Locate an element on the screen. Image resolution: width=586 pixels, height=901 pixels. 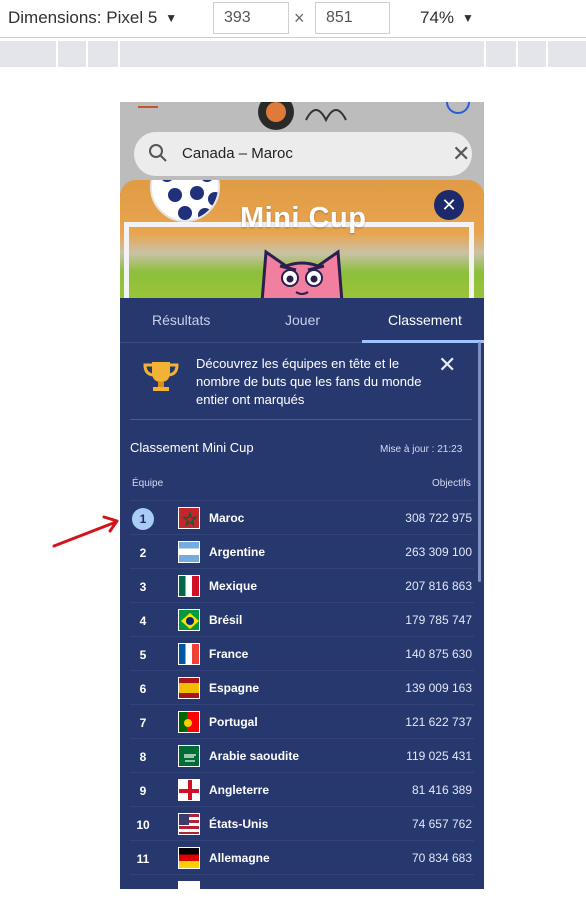
rank-badge: 8 is located at coordinates (143, 757).